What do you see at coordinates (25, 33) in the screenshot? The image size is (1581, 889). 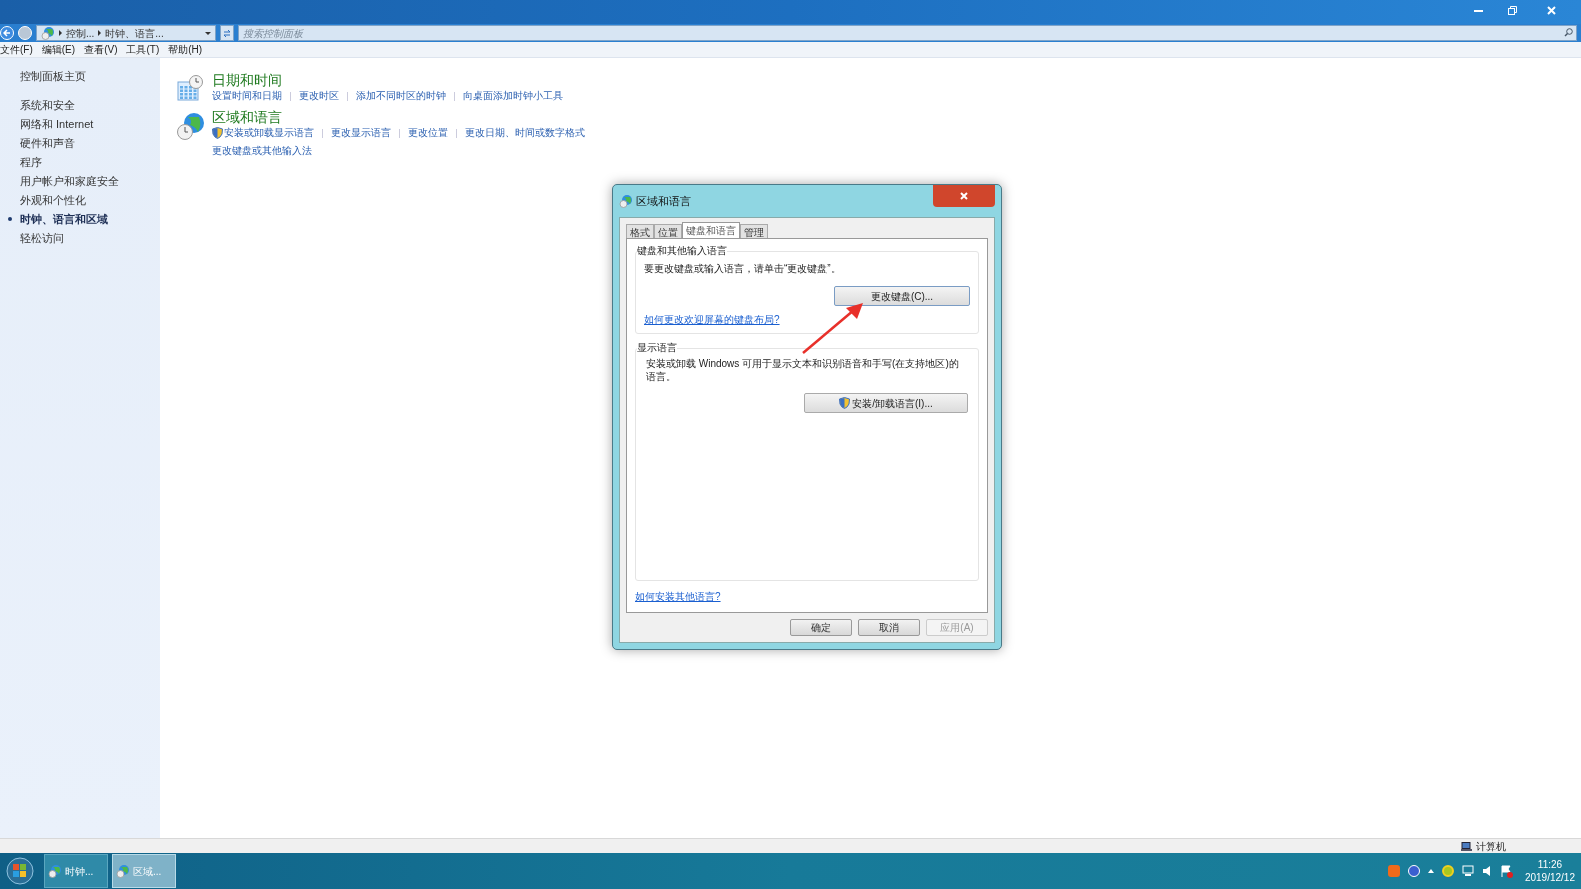 I see `forward-button` at bounding box center [25, 33].